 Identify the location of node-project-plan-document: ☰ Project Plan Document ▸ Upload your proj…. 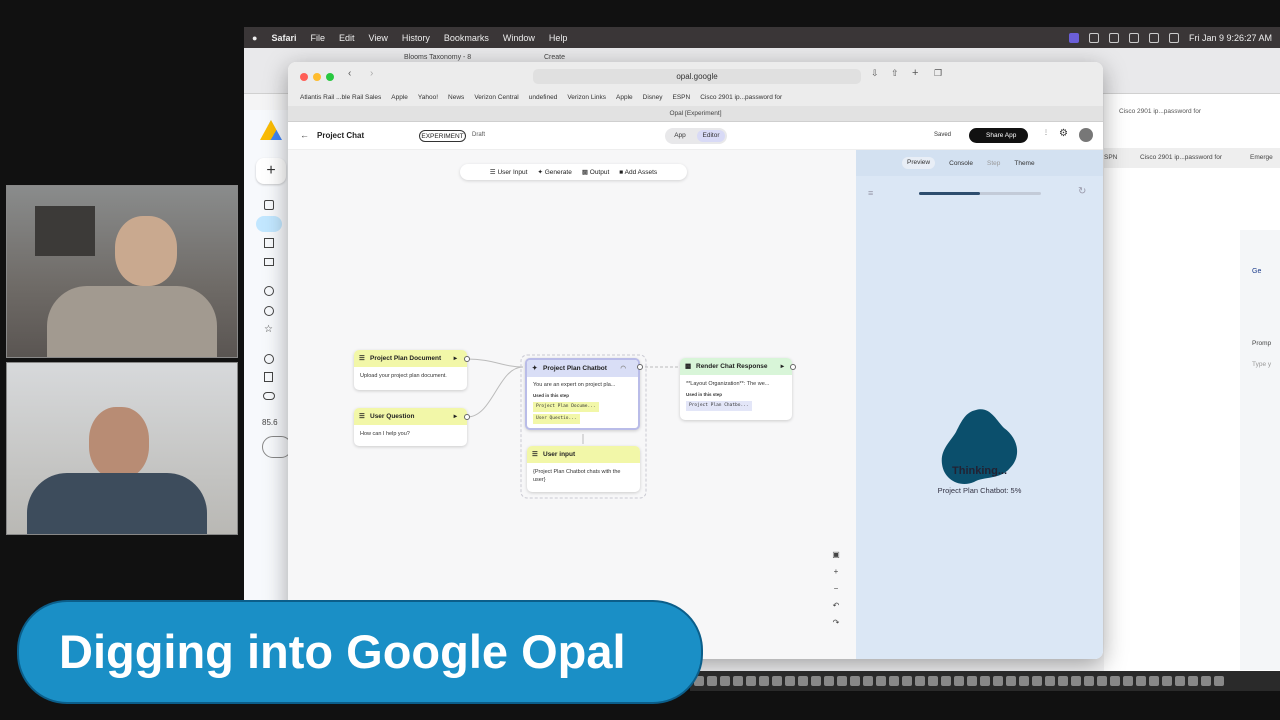
(410, 370).